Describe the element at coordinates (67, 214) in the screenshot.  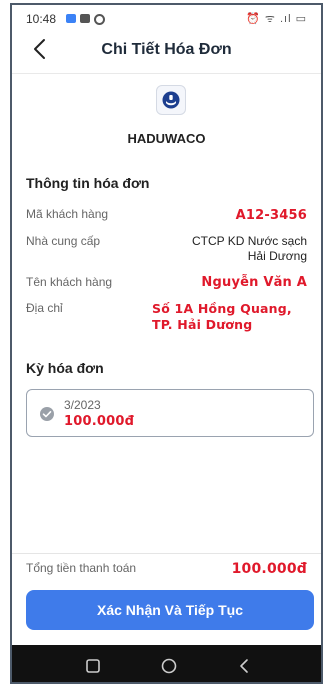
I see `customer-code-label: Mã khách hàng` at that location.